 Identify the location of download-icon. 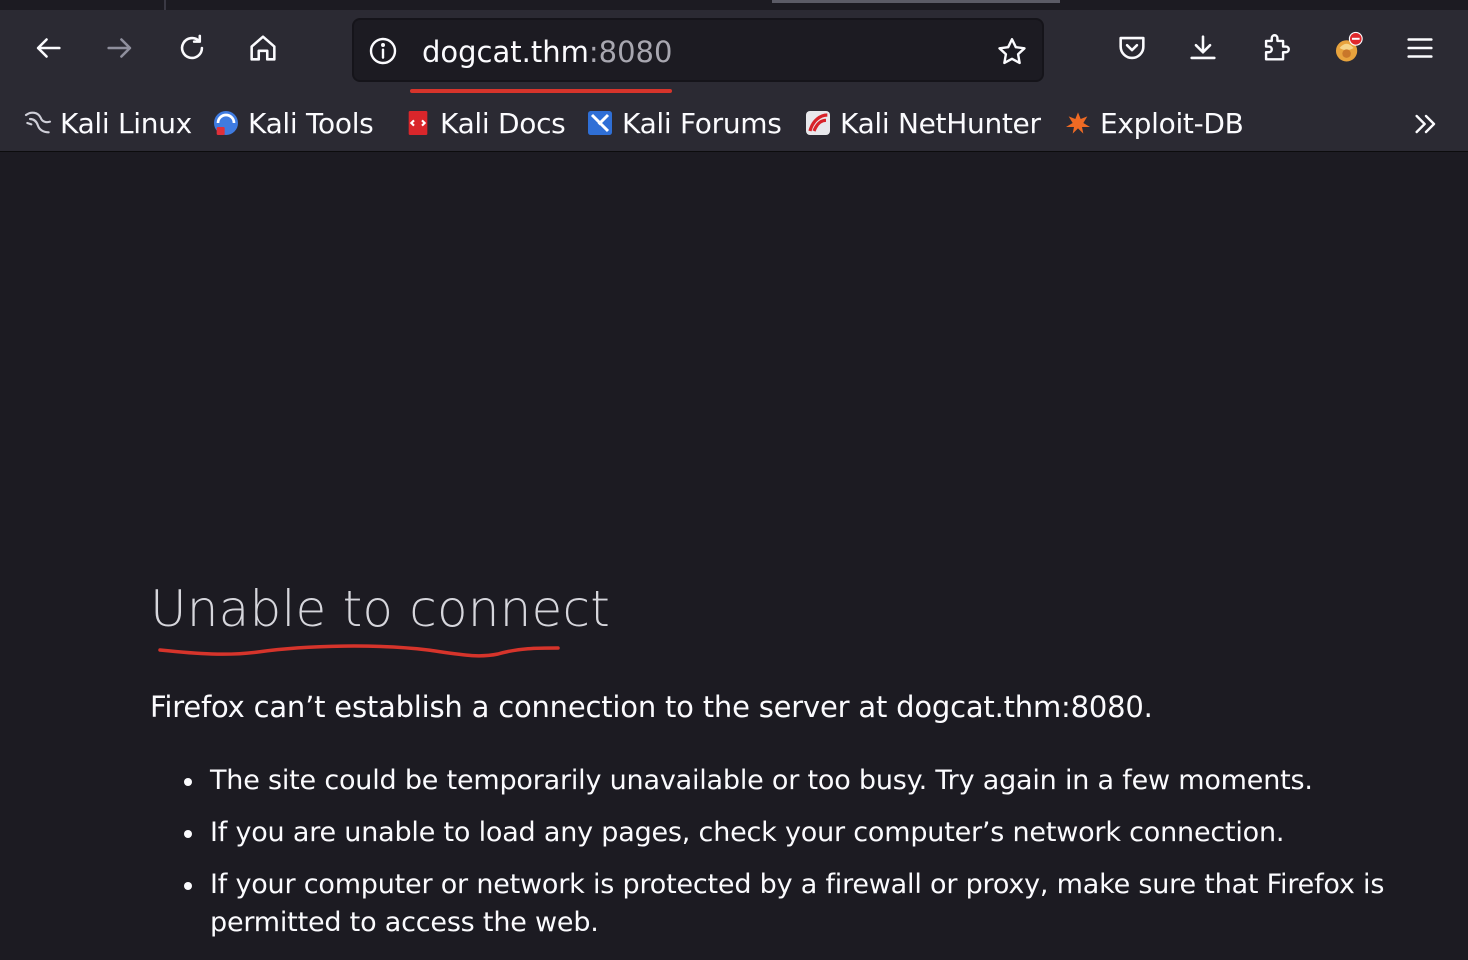
(1203, 47).